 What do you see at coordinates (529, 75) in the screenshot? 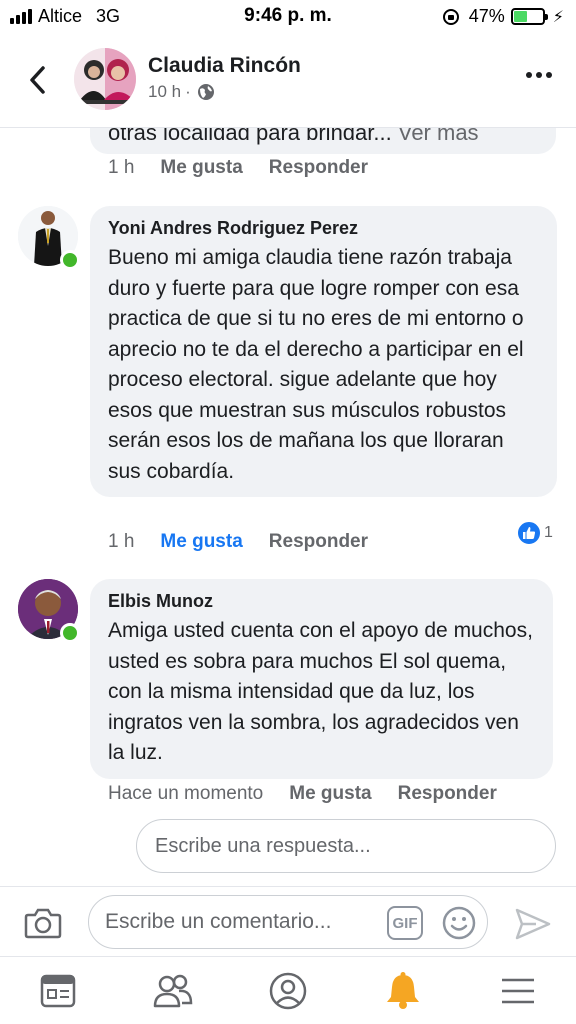
I see `more-icon` at bounding box center [529, 75].